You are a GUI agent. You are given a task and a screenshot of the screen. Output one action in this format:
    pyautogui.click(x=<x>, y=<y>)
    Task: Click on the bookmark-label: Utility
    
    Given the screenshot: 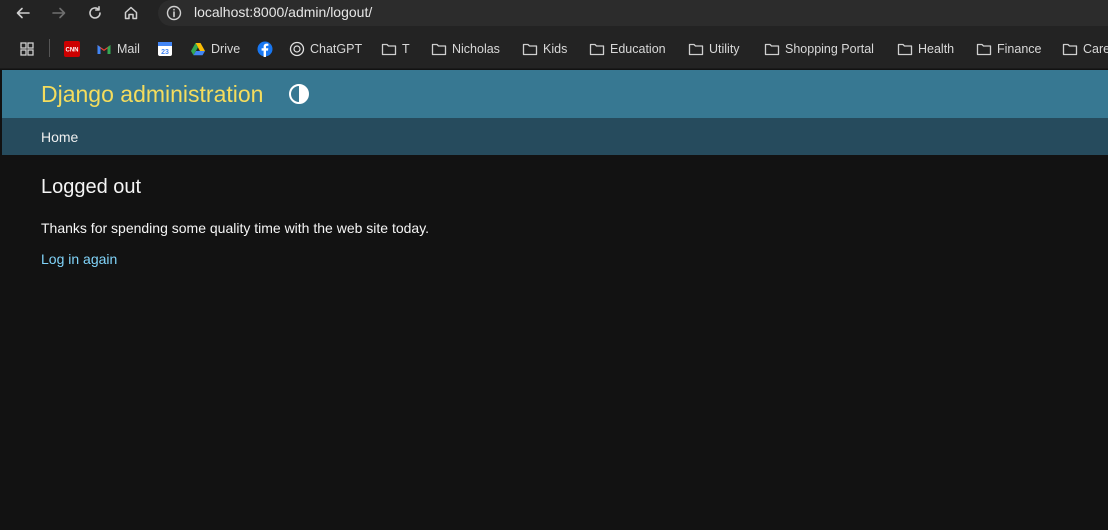 What is the action you would take?
    pyautogui.click(x=724, y=49)
    